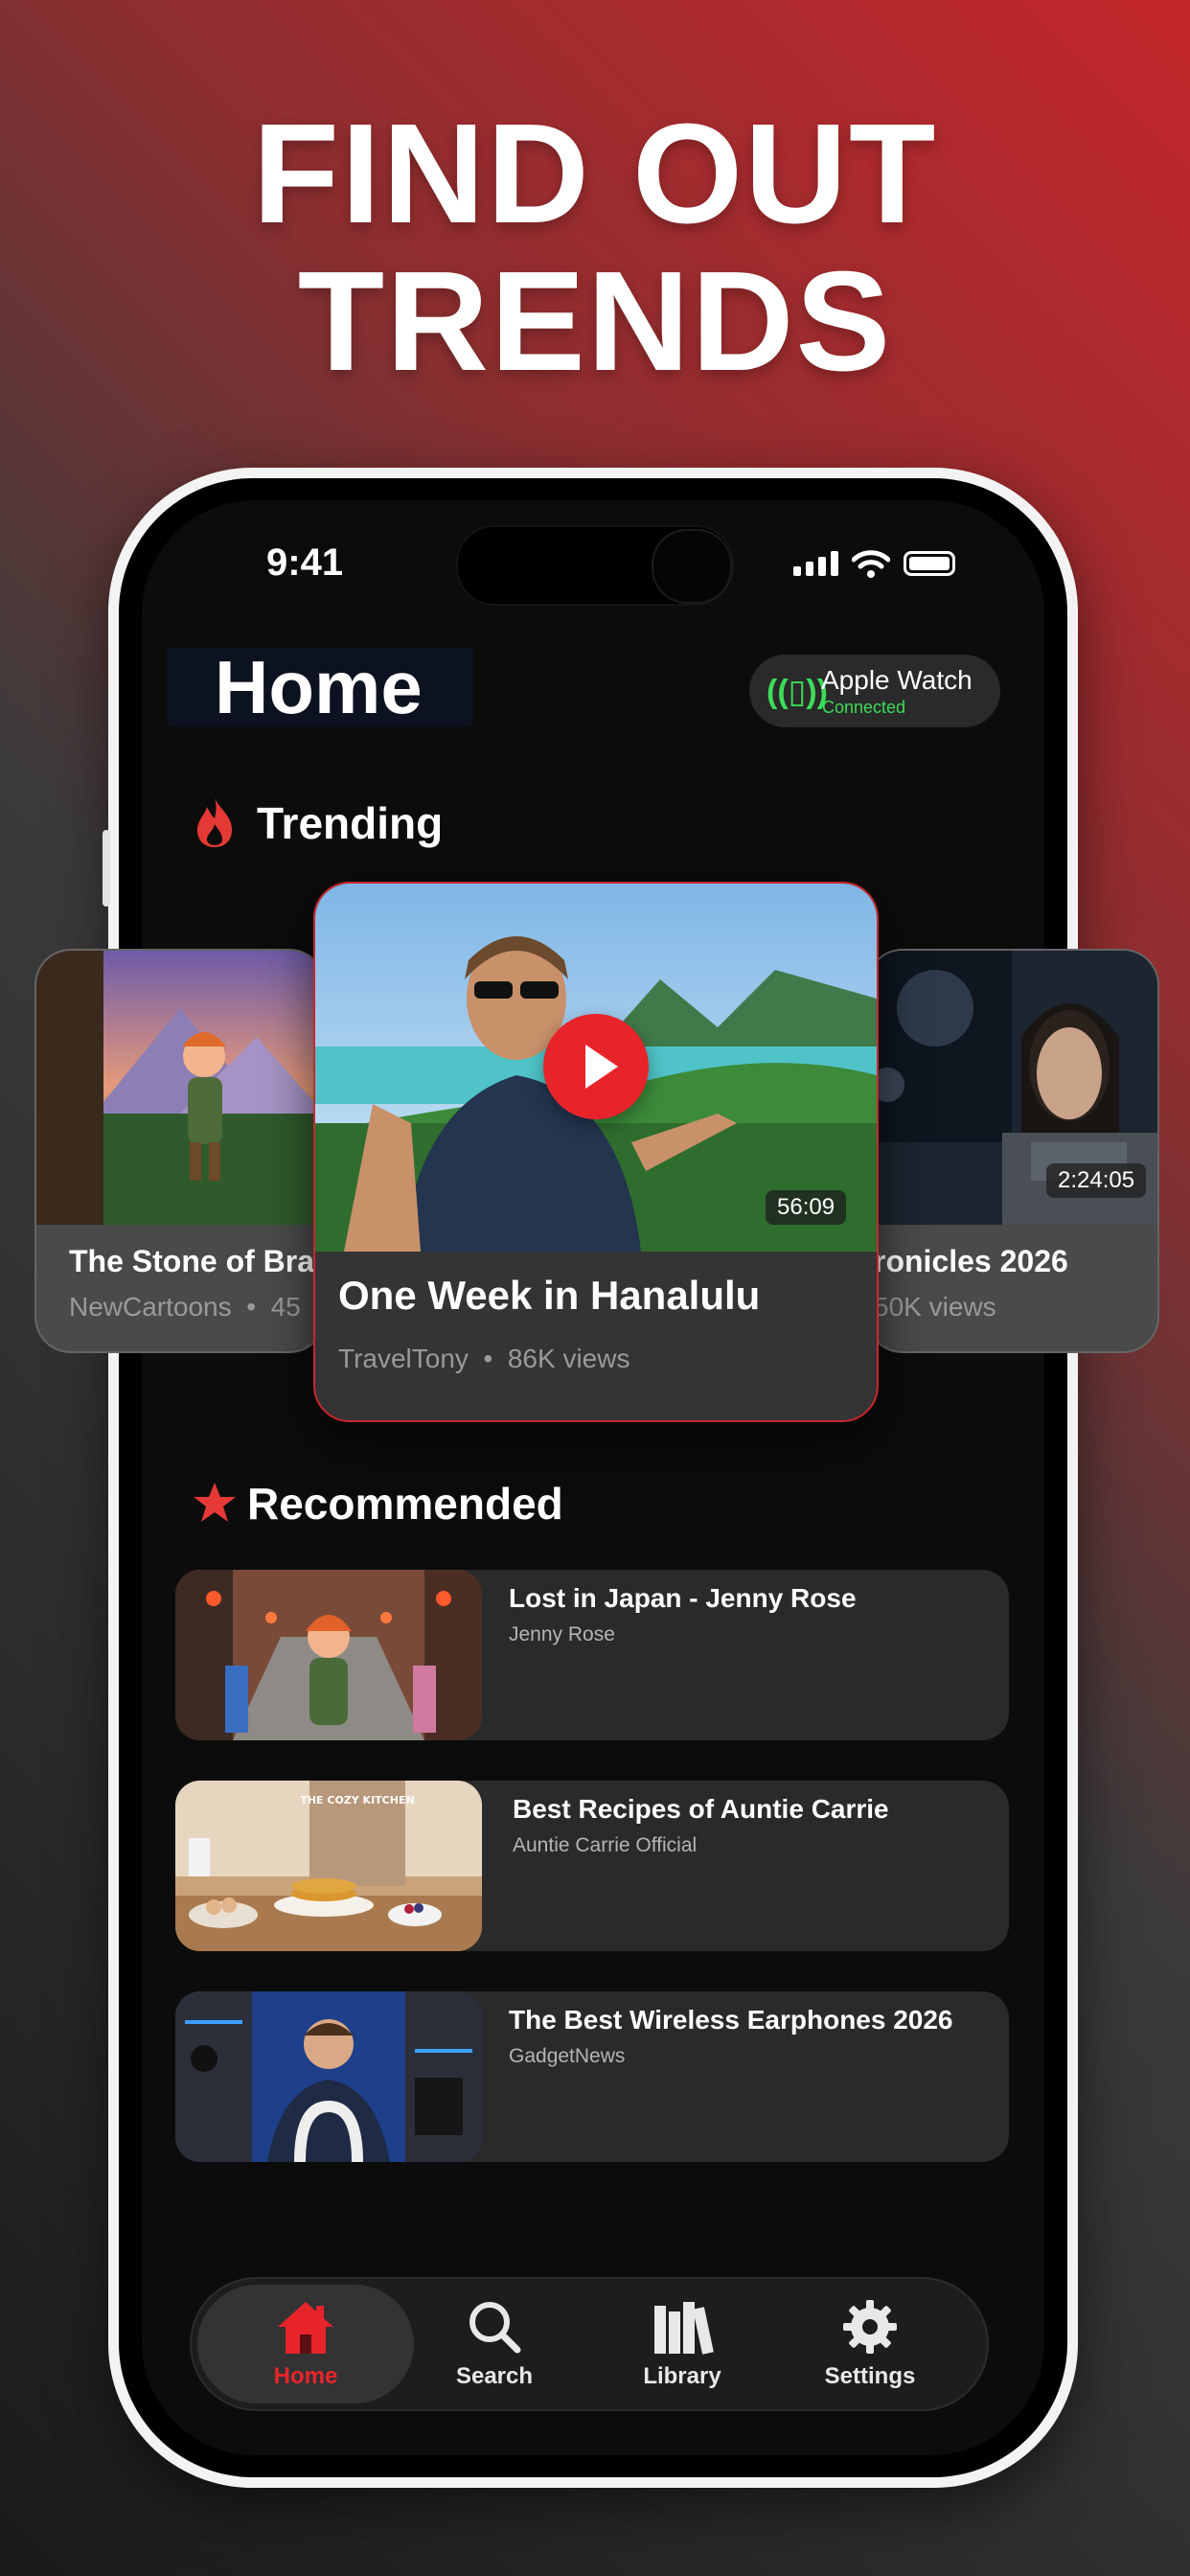 Image resolution: width=1190 pixels, height=2576 pixels. What do you see at coordinates (568, 2056) in the screenshot?
I see `item-channel: GadgetNews` at bounding box center [568, 2056].